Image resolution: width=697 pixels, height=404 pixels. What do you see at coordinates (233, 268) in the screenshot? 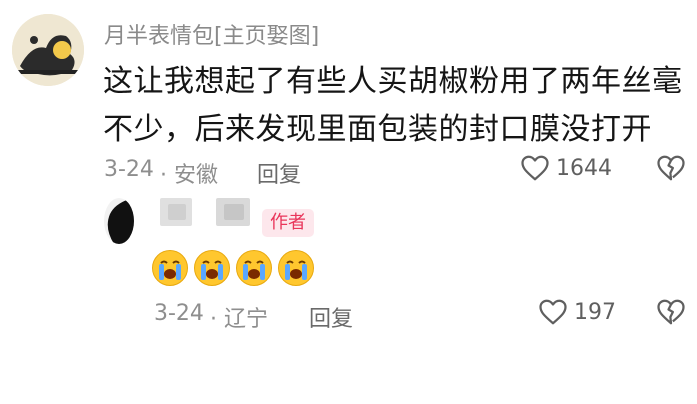
I see `reply-emoji-row` at bounding box center [233, 268].